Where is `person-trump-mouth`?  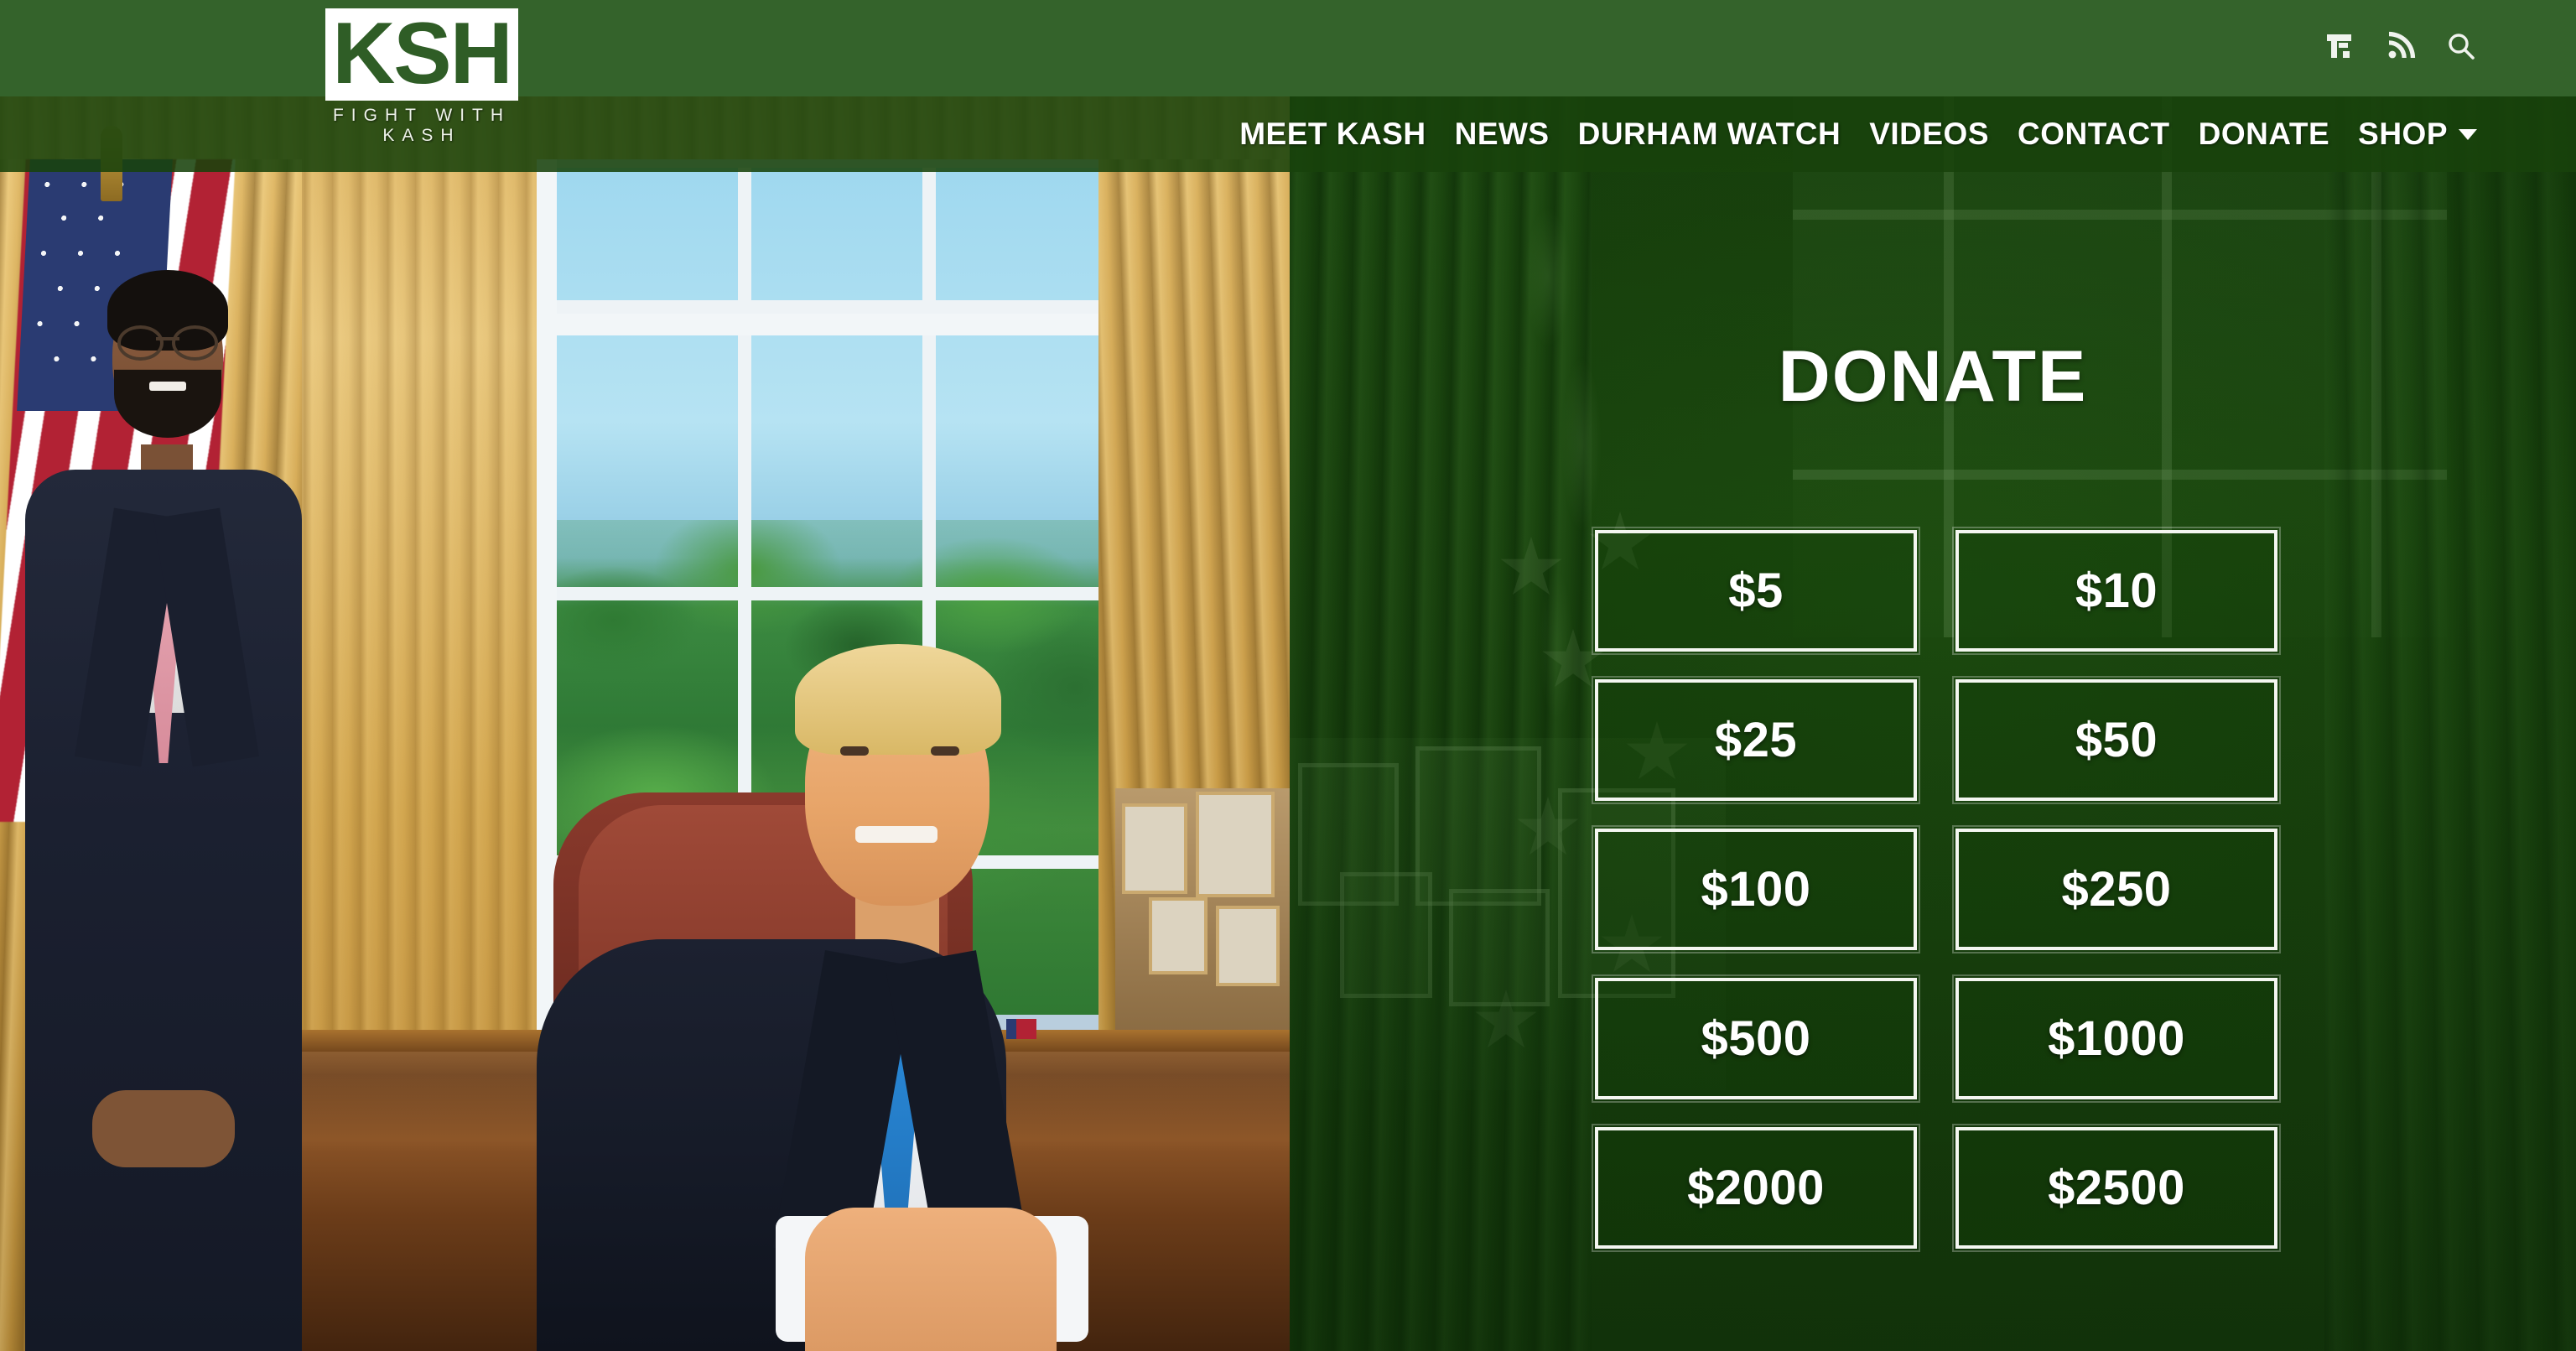
person-trump-mouth is located at coordinates (896, 834).